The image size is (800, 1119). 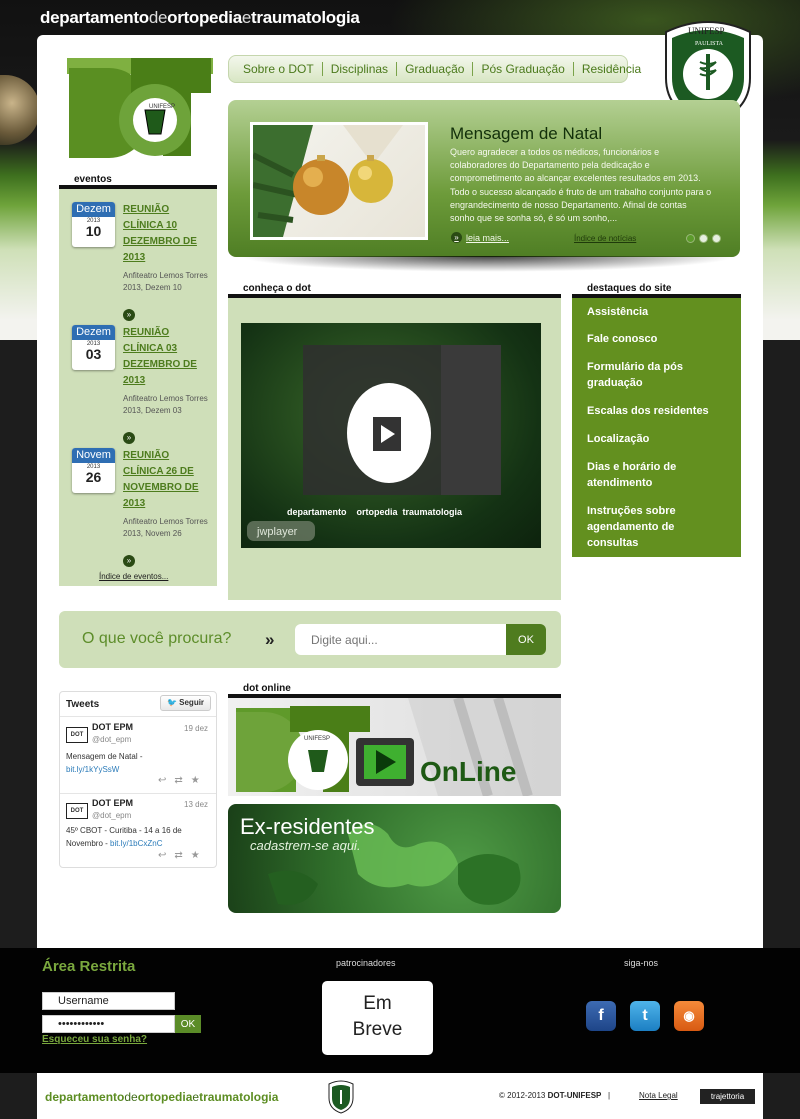 What do you see at coordinates (171, 702) in the screenshot?
I see `twitter-bird-icon: 🐦` at bounding box center [171, 702].